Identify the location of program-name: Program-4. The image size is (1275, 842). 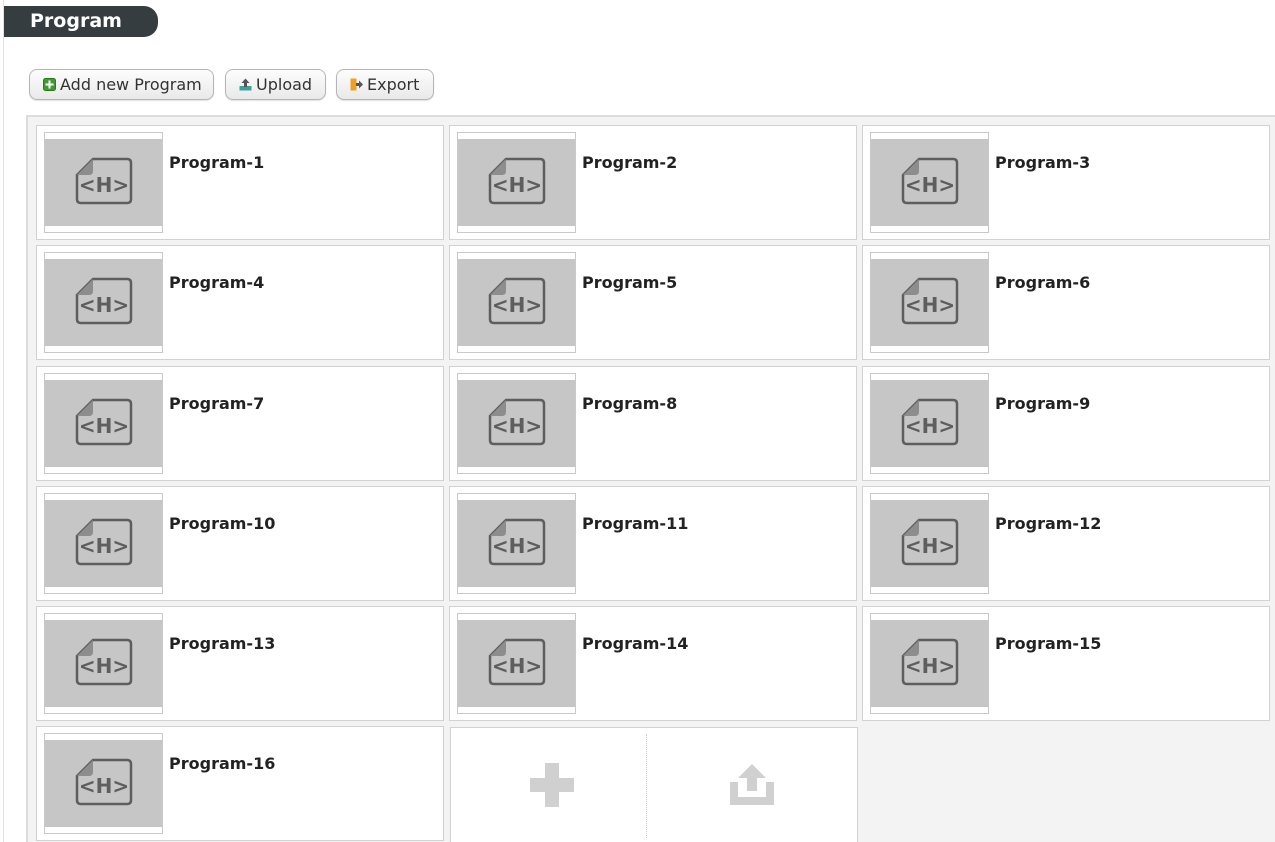
(217, 282).